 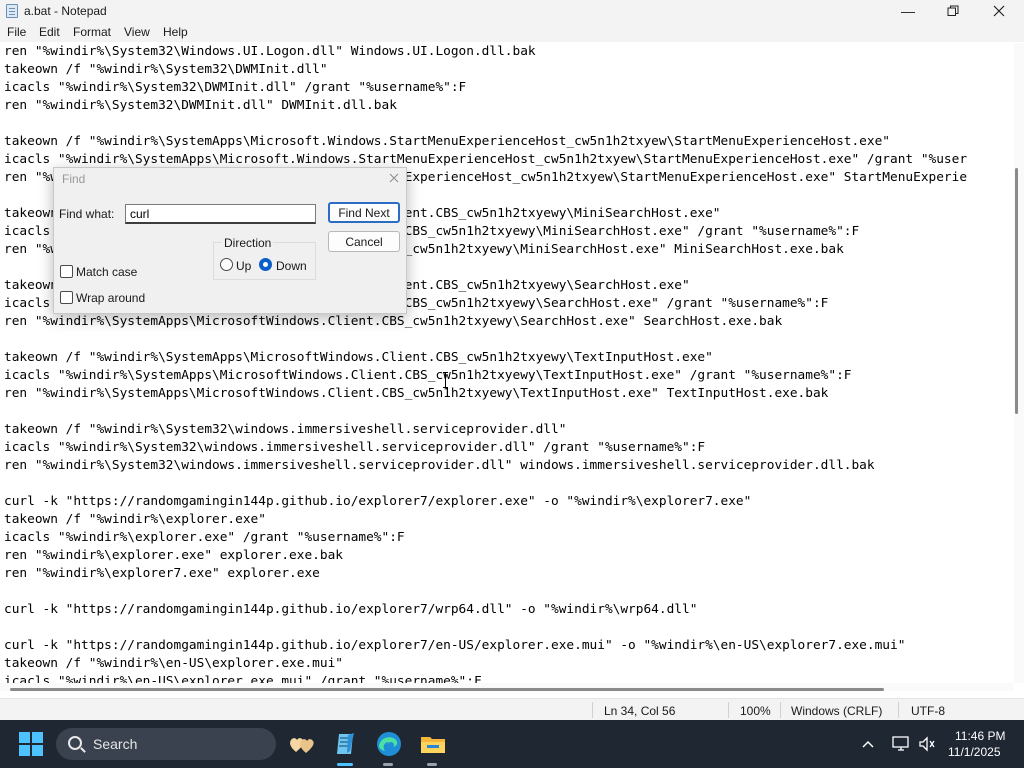 What do you see at coordinates (175, 32) in the screenshot?
I see `menu-help: Help` at bounding box center [175, 32].